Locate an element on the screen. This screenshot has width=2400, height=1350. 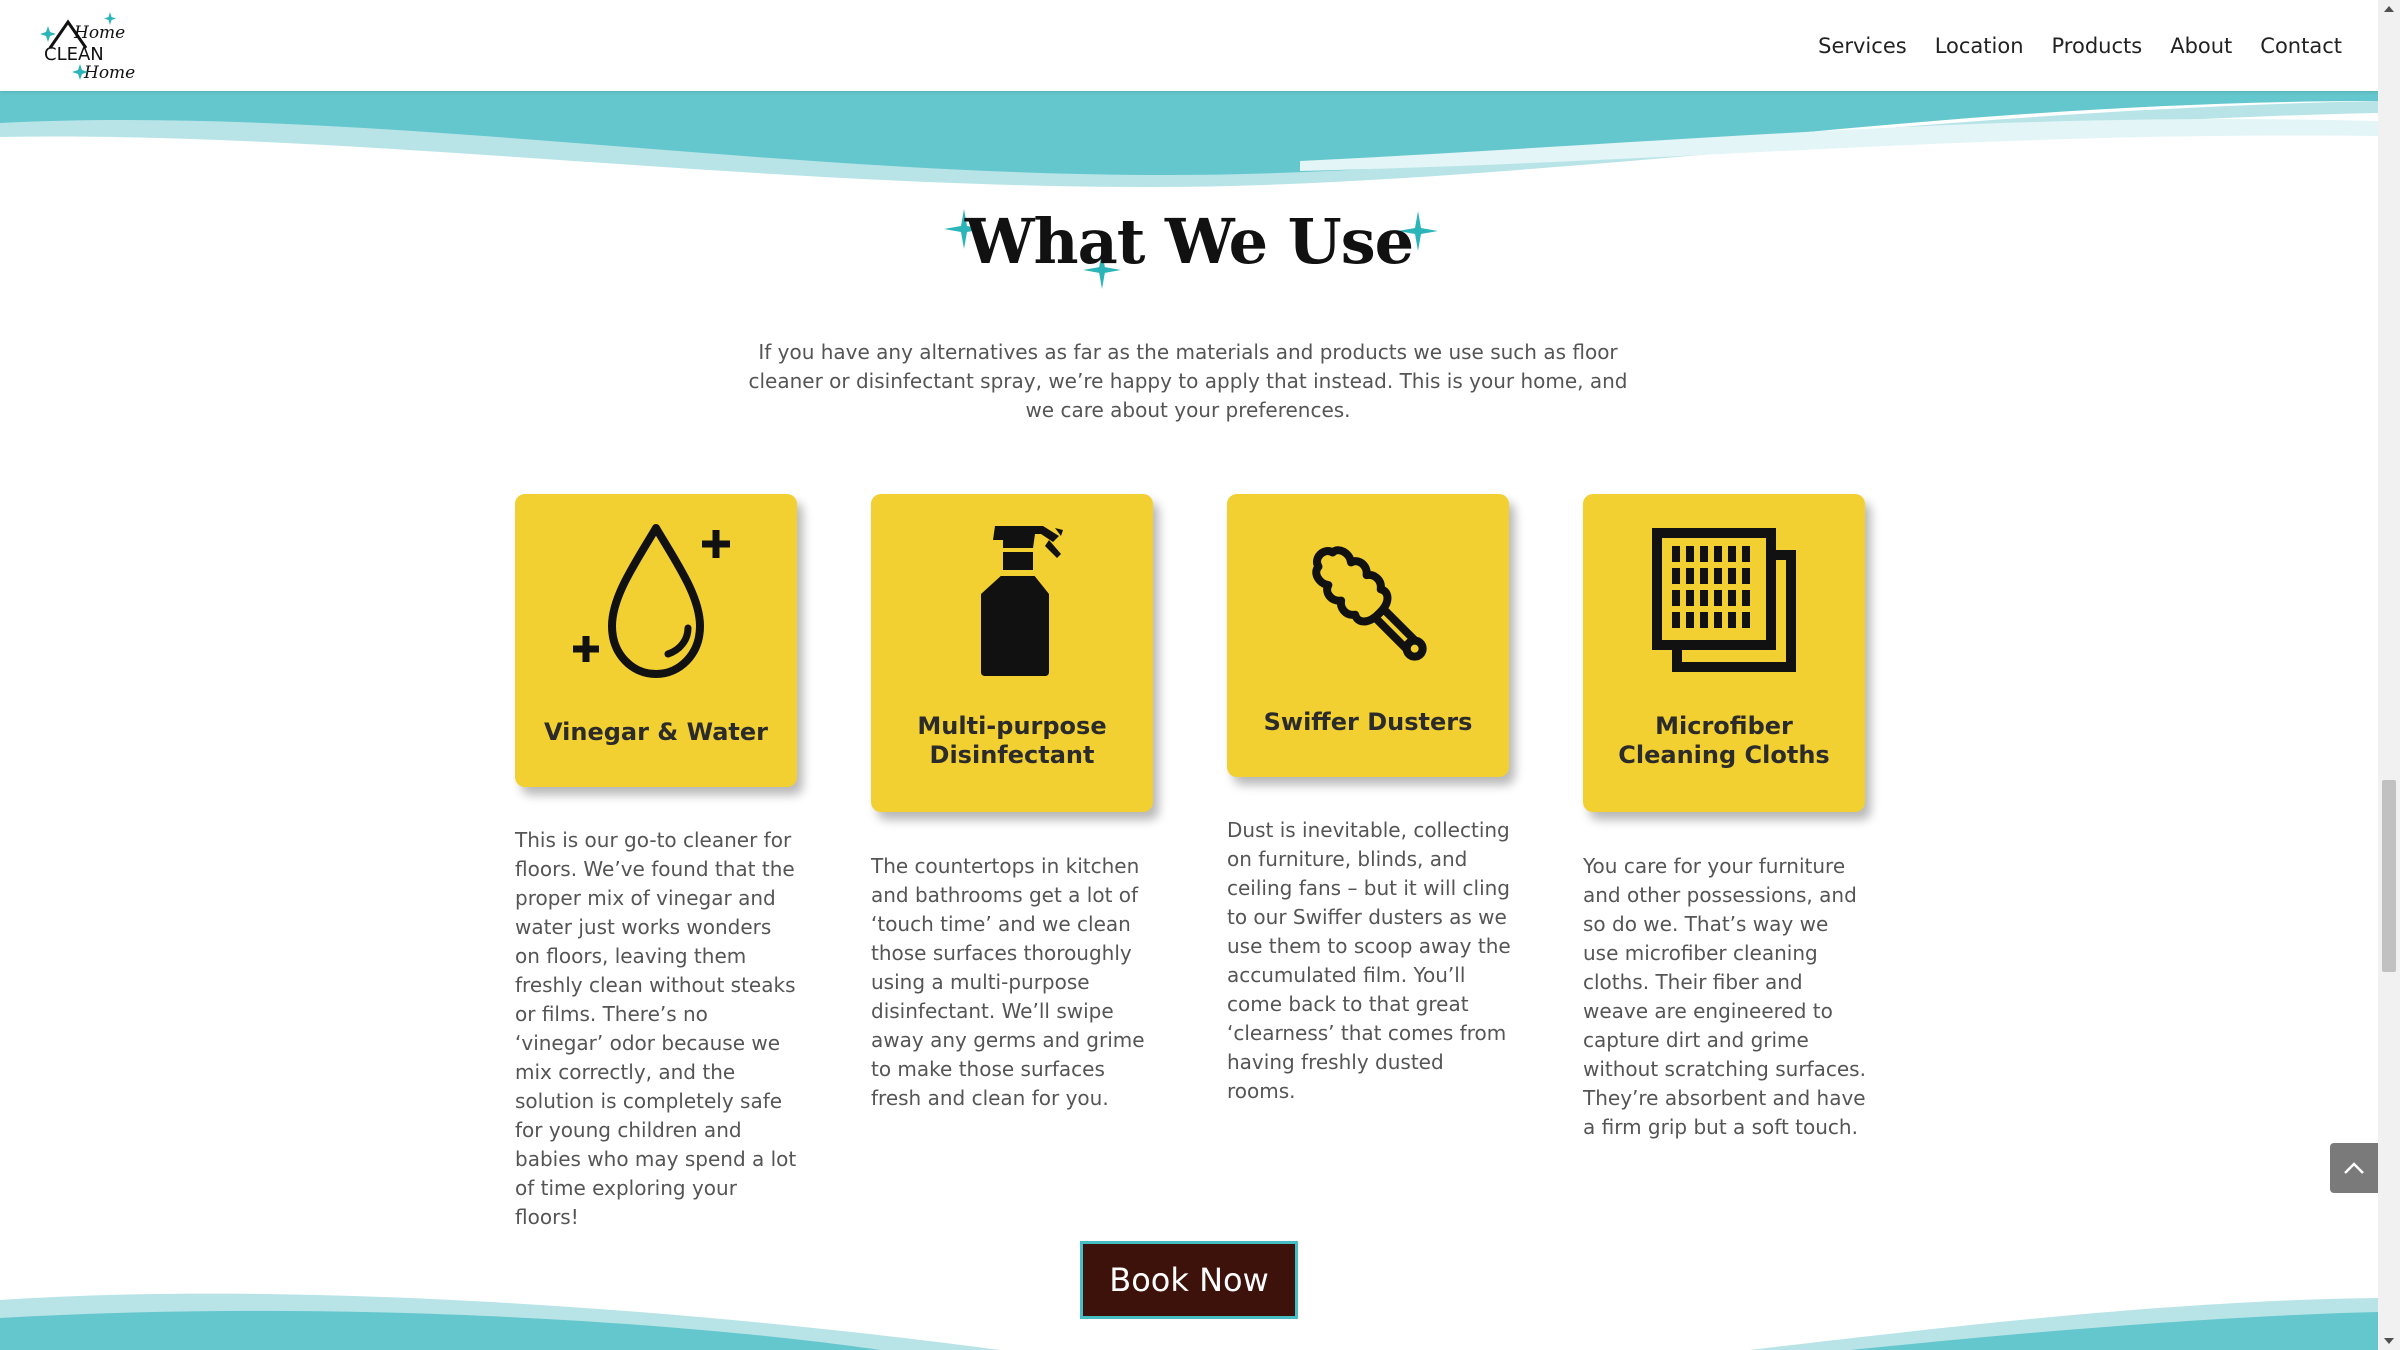
product-card: Multi-purpose Disinfectant is located at coordinates (1012, 653).